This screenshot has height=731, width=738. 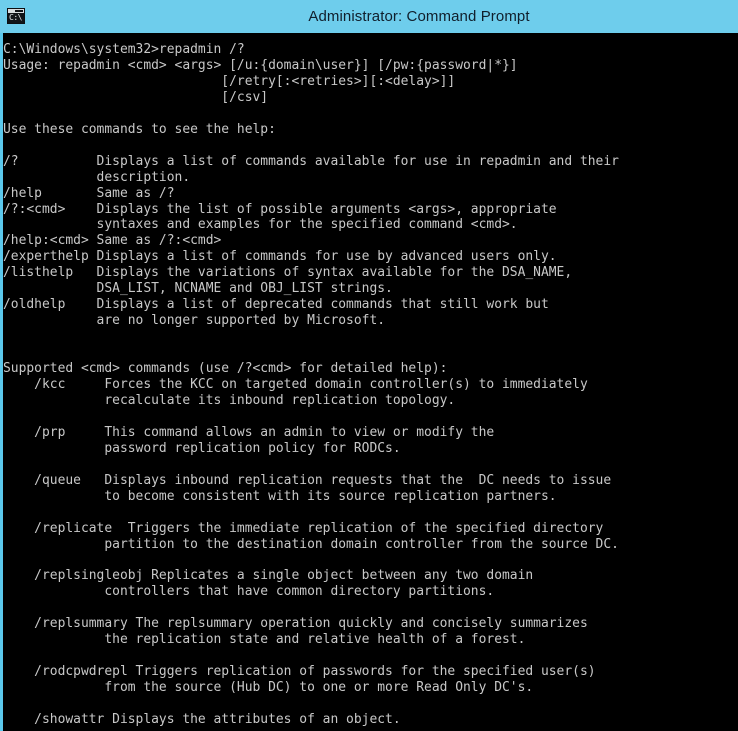 I want to click on window-titlebar: C:\ Administrator: Command Prompt, so click(x=369, y=16).